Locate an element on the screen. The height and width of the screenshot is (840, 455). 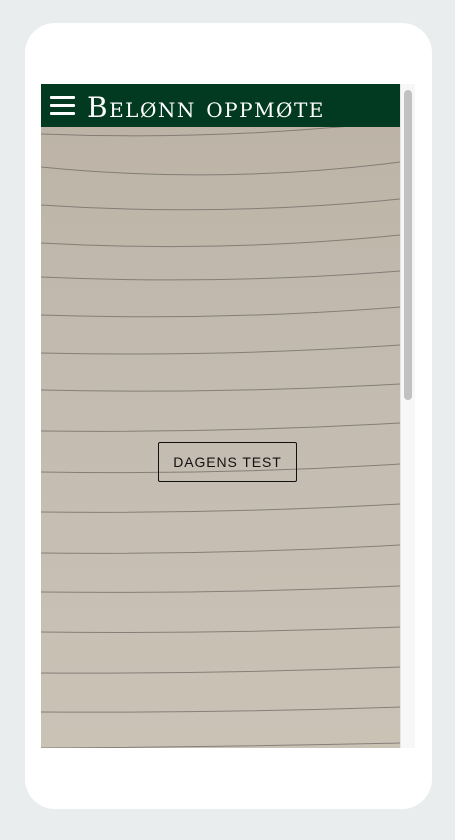
app-title: Belønn oppmøte is located at coordinates (206, 107).